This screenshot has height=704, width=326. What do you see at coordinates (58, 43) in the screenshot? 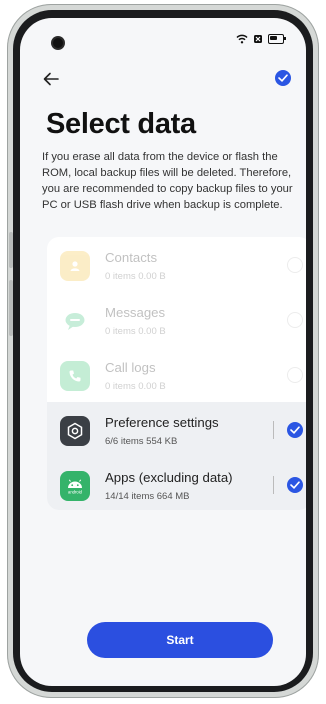
I see `front-camera` at bounding box center [58, 43].